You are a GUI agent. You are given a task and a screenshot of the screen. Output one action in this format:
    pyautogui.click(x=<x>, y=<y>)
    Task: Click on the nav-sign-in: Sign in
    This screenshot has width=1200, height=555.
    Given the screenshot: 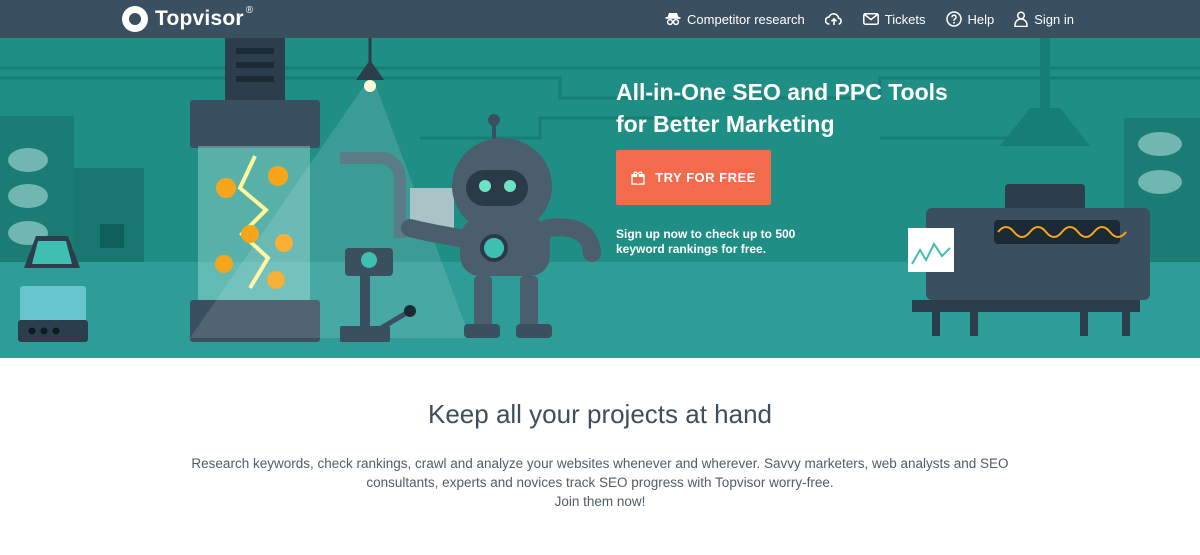 What is the action you would take?
    pyautogui.click(x=1044, y=19)
    